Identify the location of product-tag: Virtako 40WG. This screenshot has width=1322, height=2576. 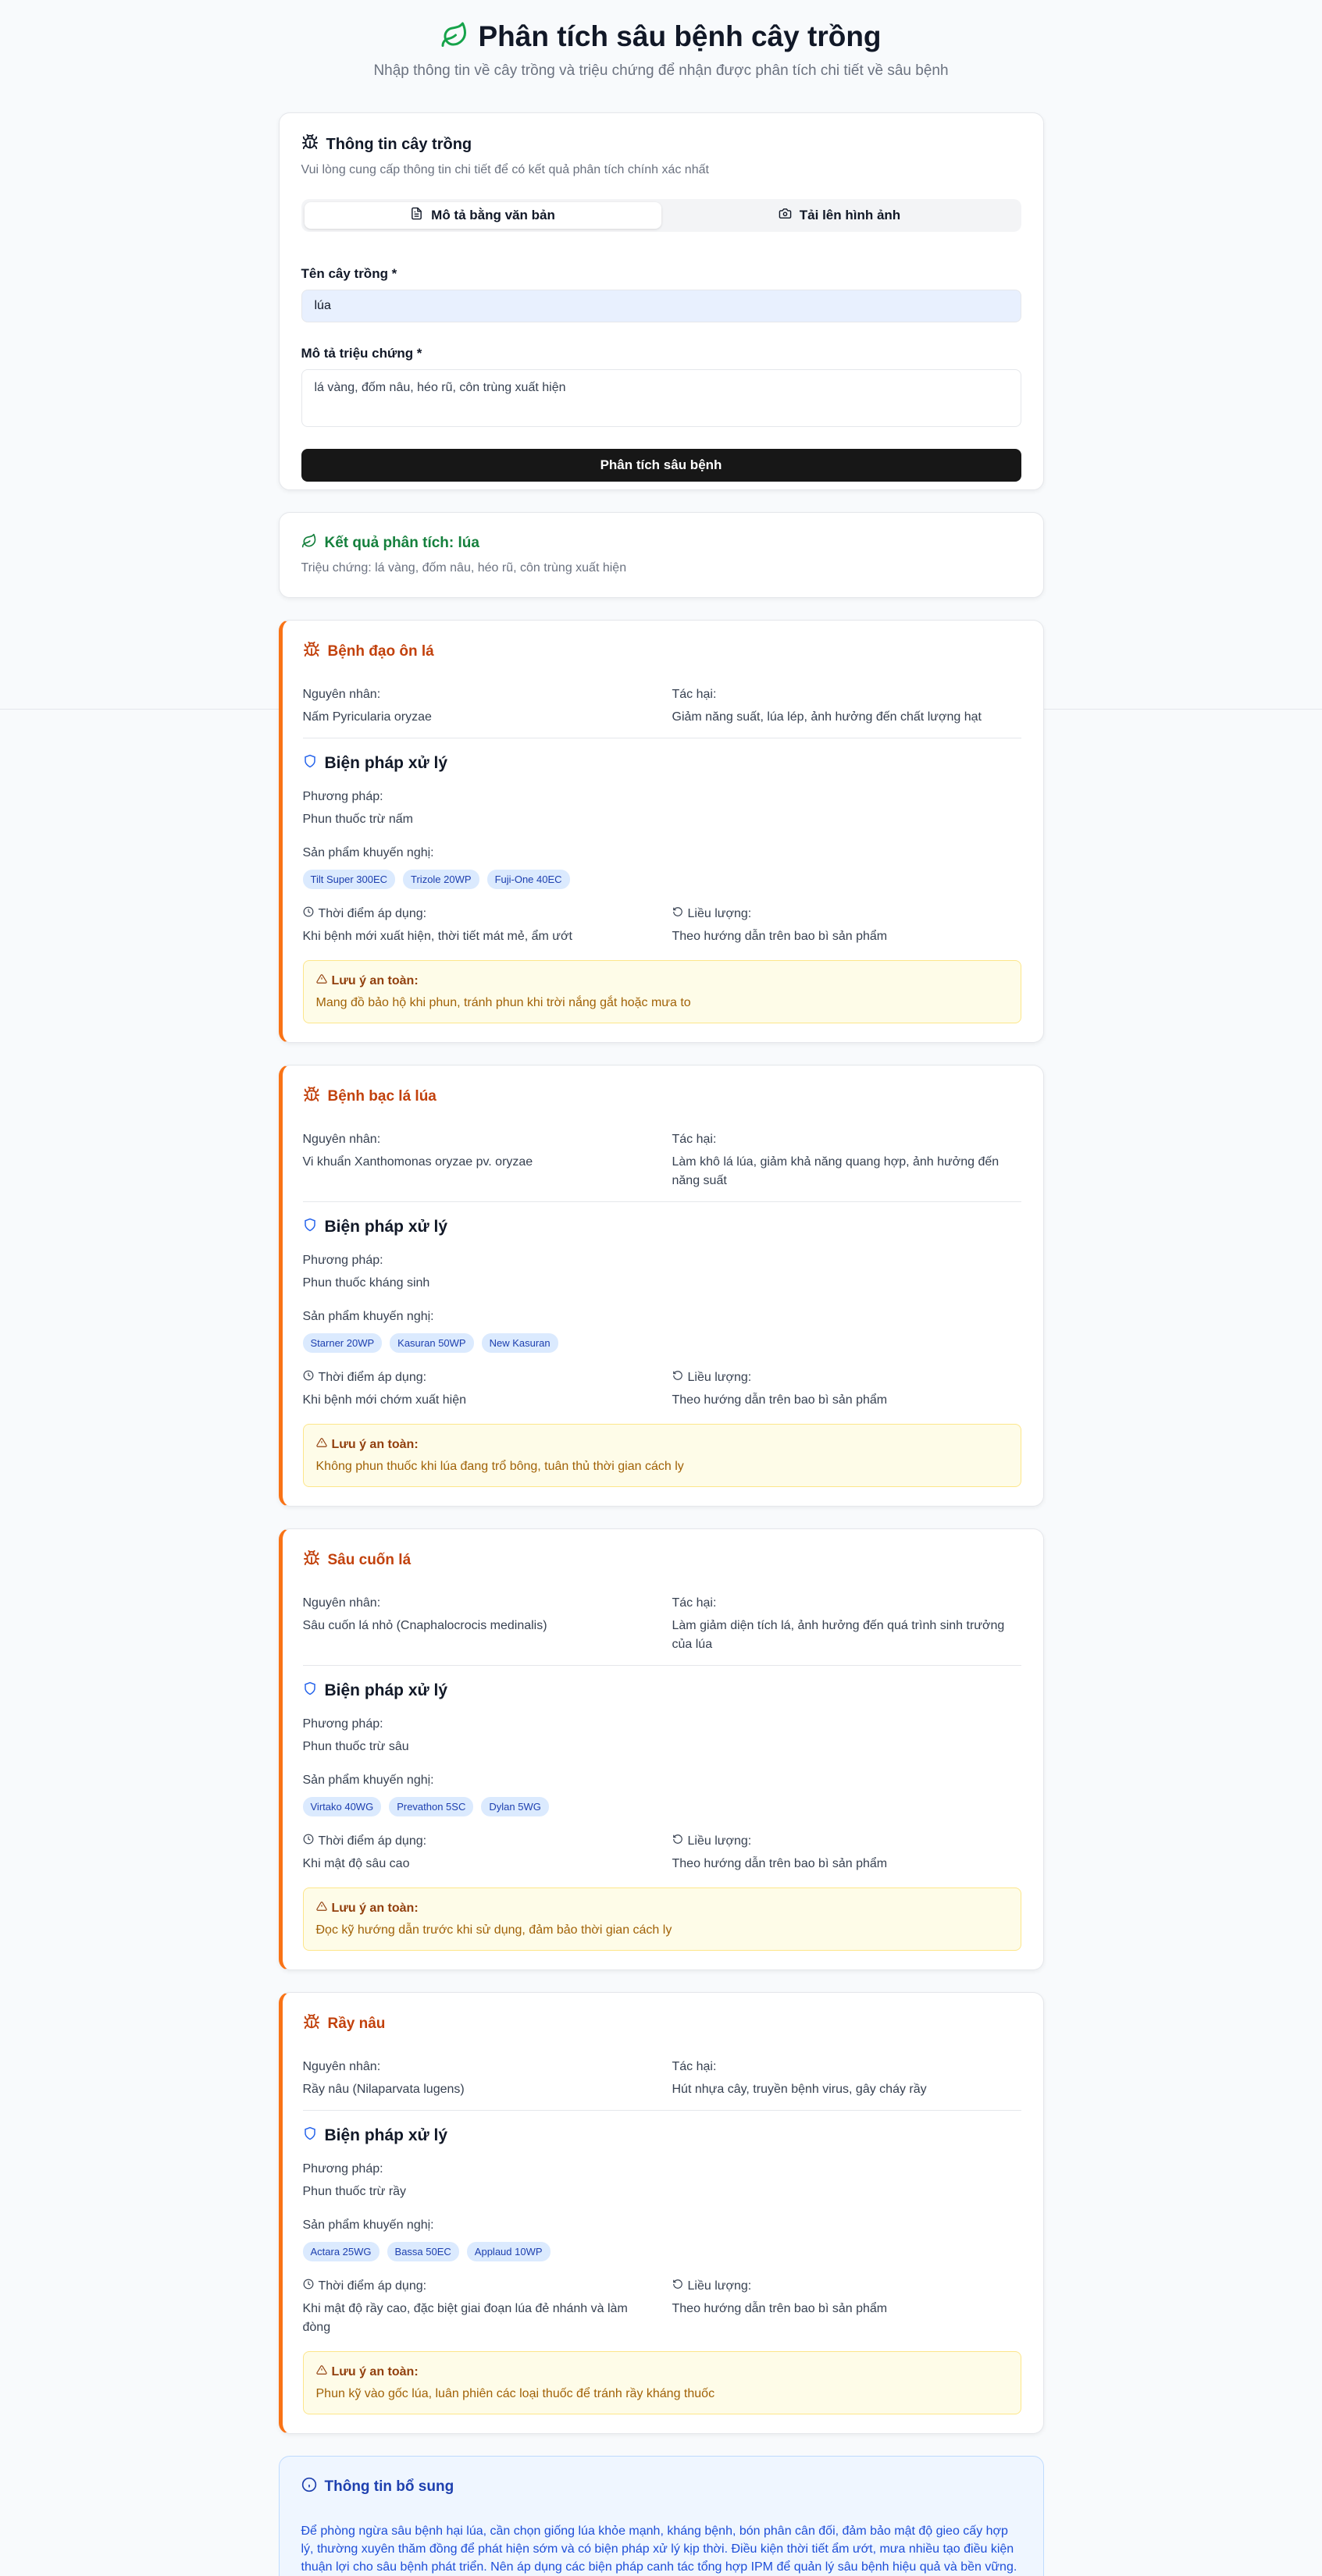
(342, 1806).